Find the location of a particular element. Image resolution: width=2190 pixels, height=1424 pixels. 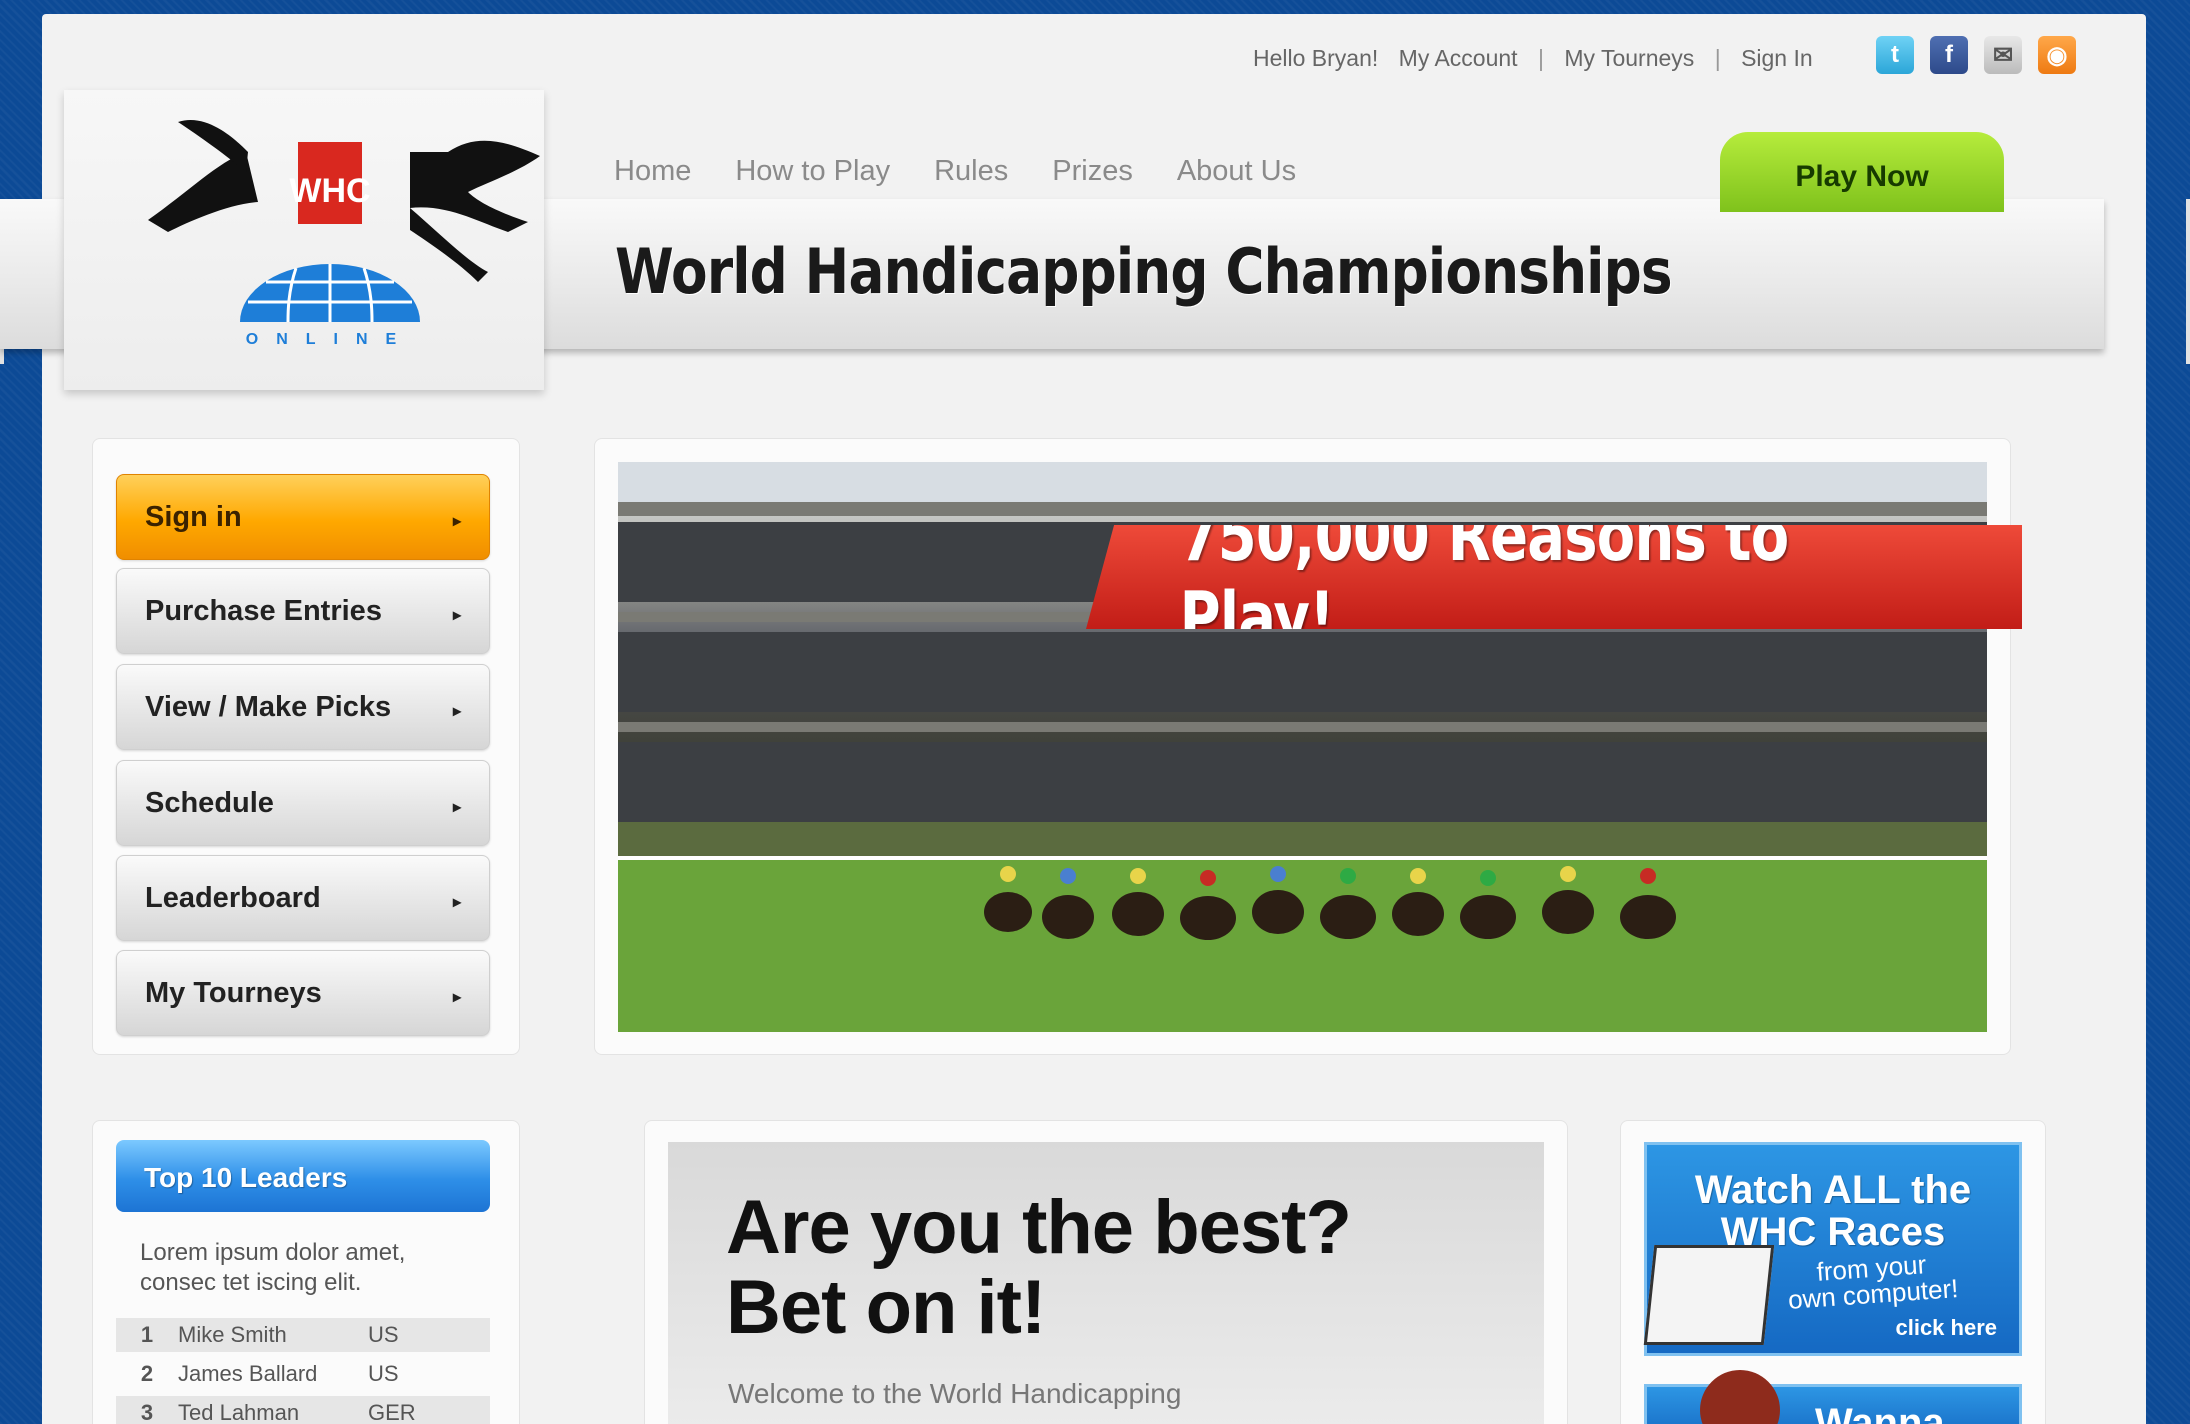

leader-country: GER is located at coordinates (392, 1412).